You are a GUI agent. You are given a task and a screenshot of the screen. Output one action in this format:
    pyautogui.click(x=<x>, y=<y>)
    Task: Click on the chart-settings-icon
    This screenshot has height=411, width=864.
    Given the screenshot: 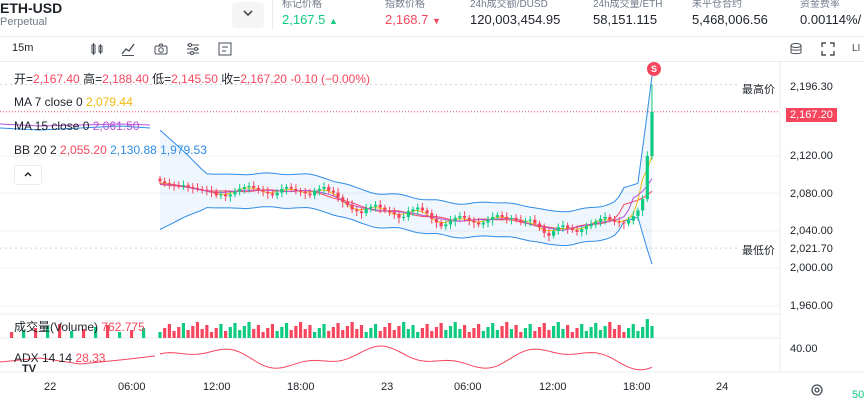 What is the action you would take?
    pyautogui.click(x=193, y=49)
    